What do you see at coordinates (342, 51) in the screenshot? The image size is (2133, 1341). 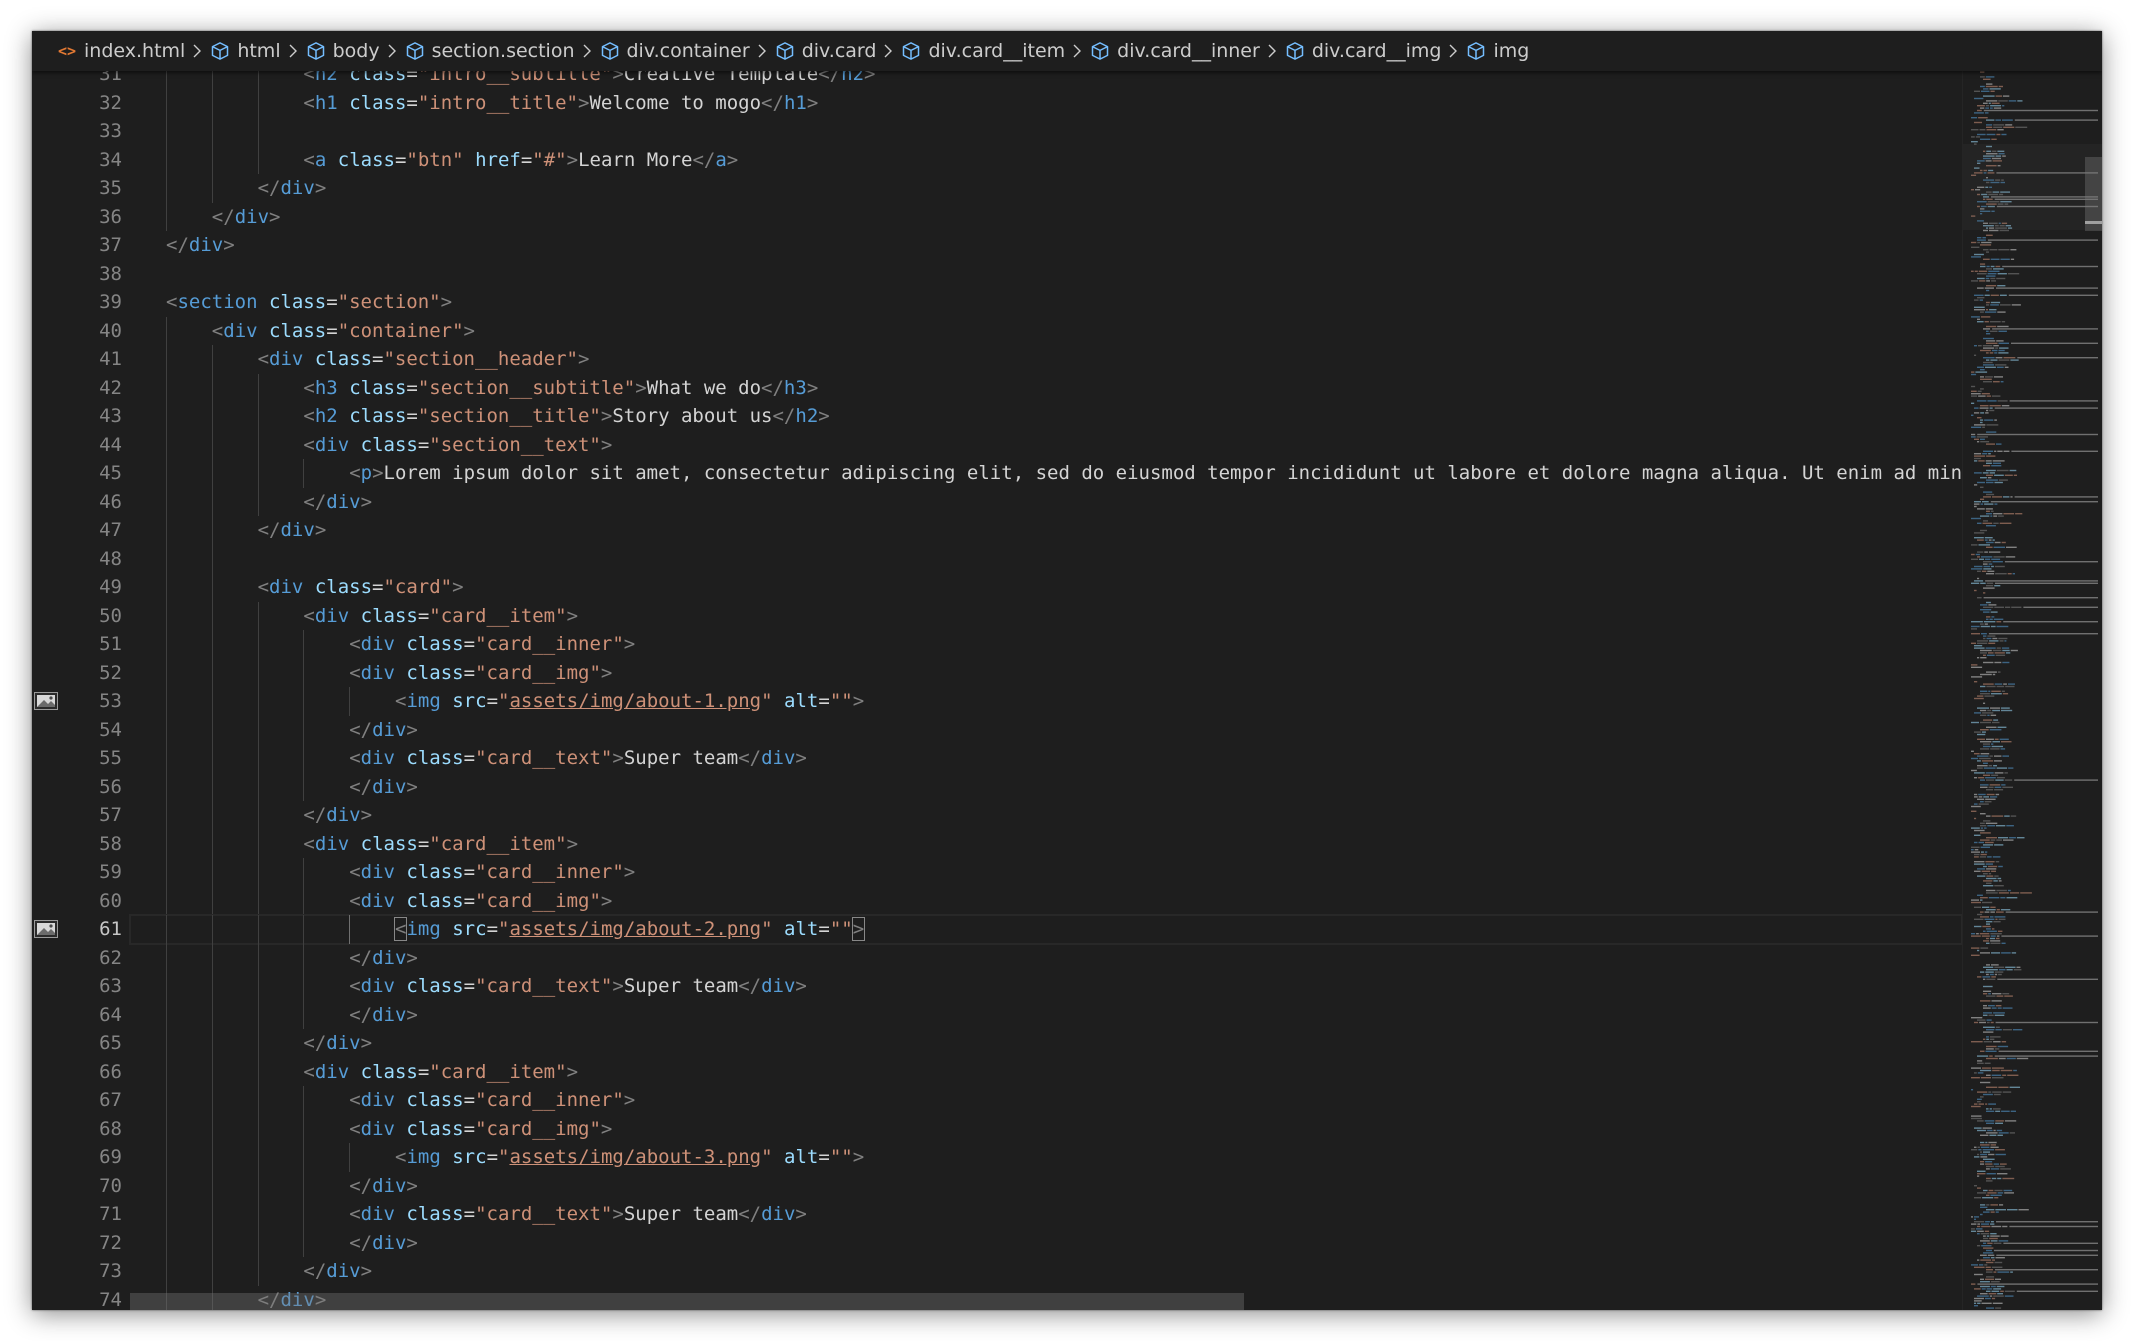 I see `breadcrumb-item: body` at bounding box center [342, 51].